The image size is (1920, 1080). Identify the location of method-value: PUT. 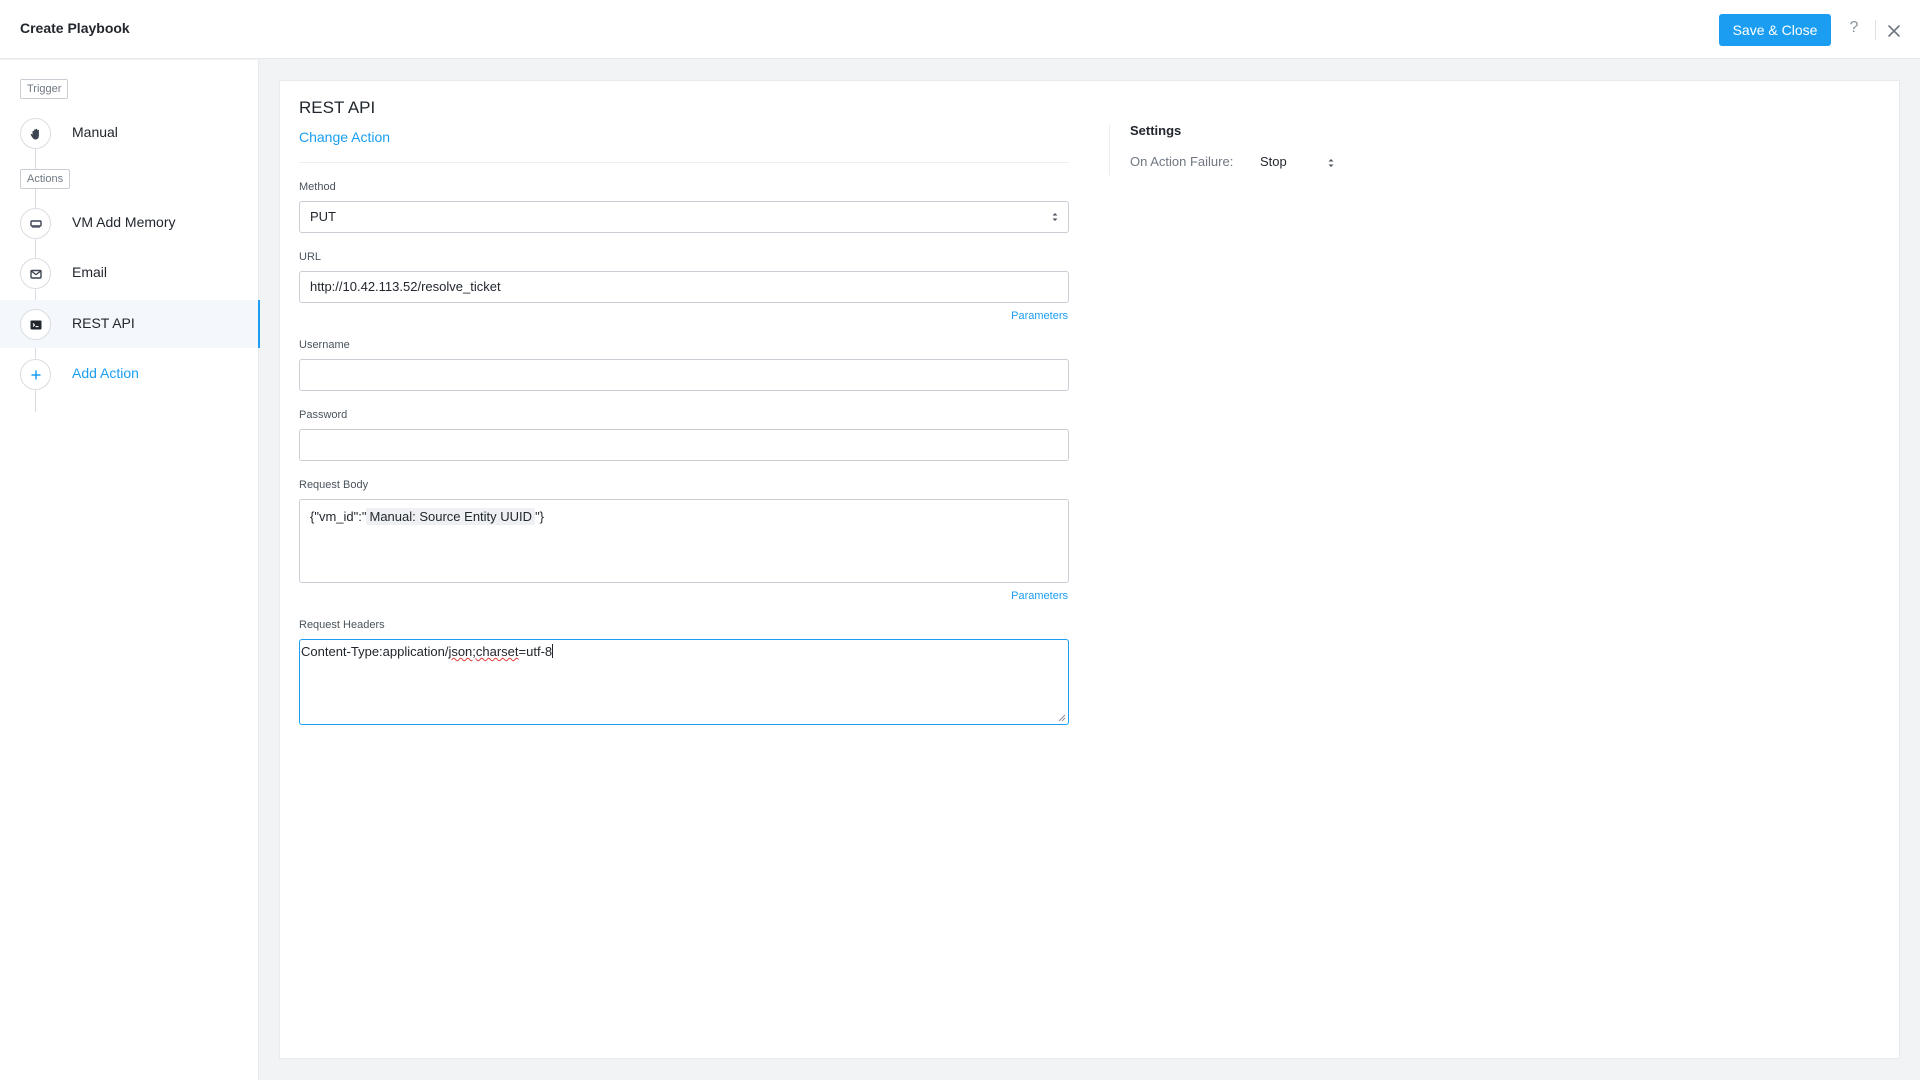
(323, 216).